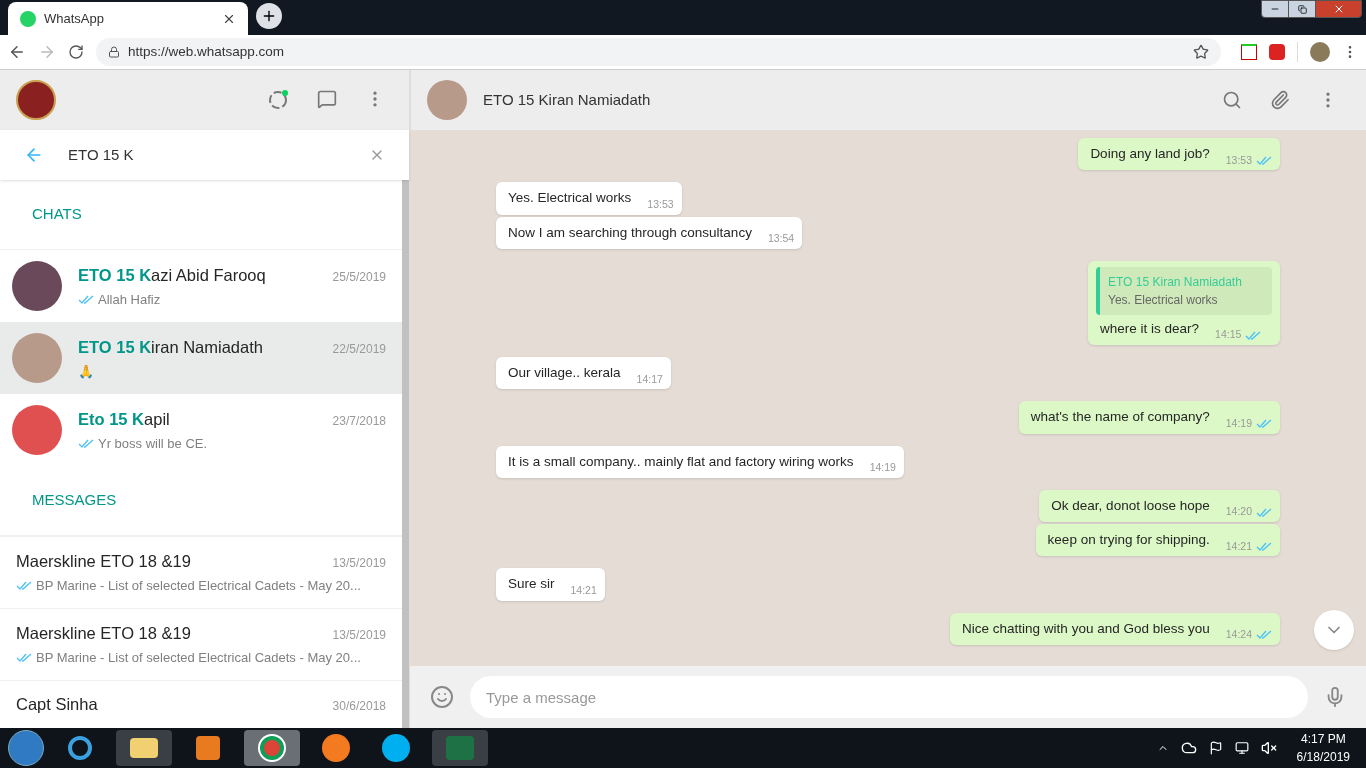  Describe the element at coordinates (76, 52) in the screenshot. I see `reload-icon` at that location.